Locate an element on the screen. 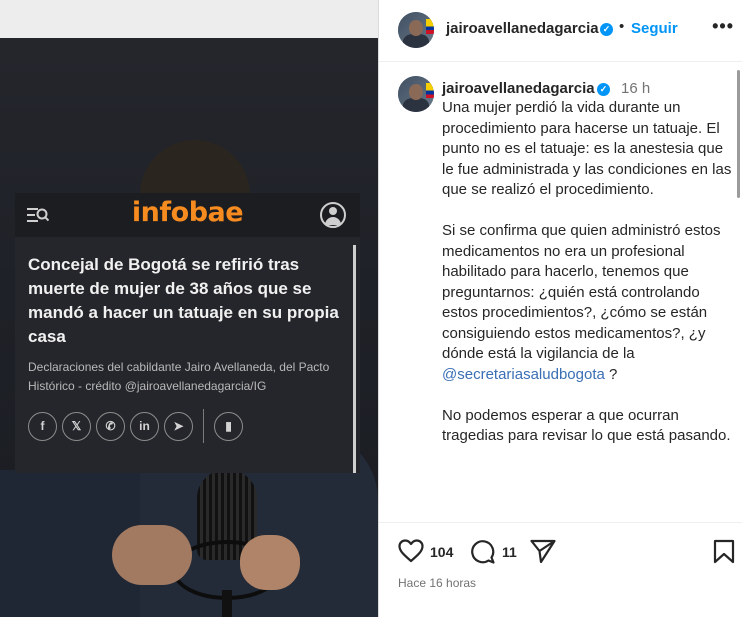 The height and width of the screenshot is (617, 742). caption-text-segment: ? is located at coordinates (611, 374).